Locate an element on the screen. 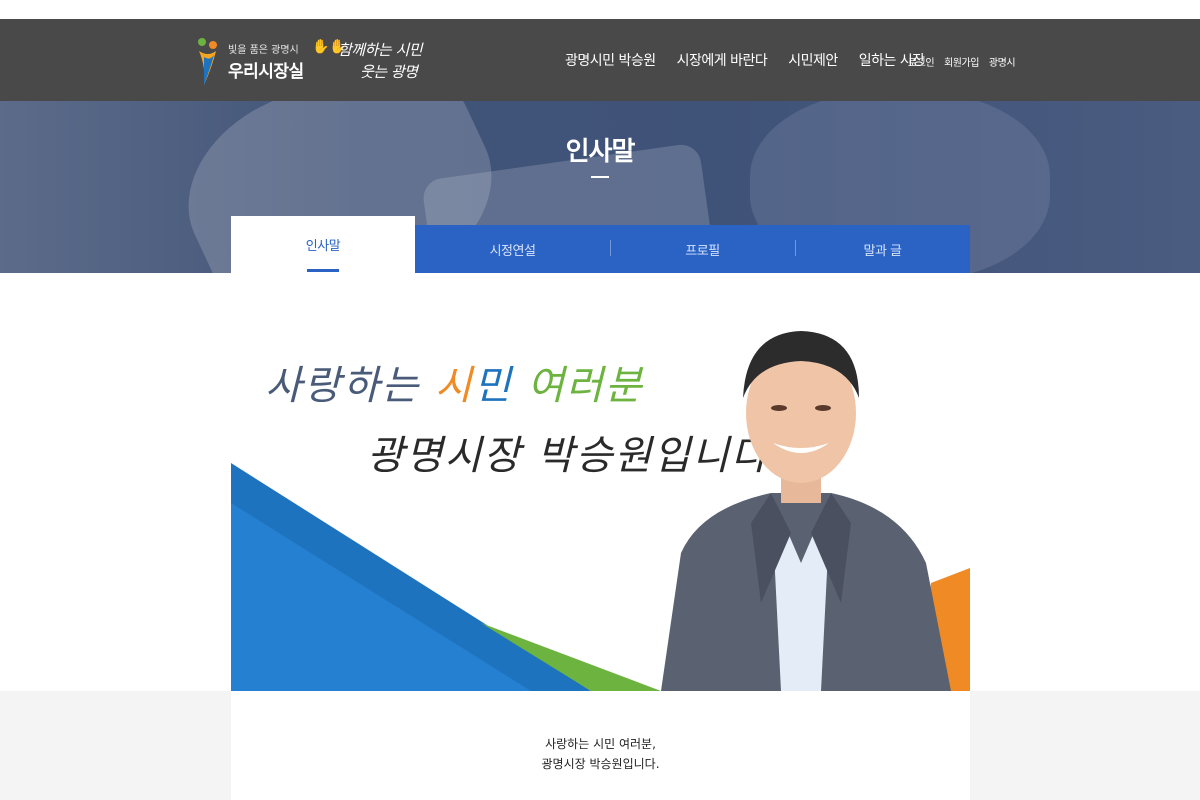 This screenshot has height=800, width=1200. logo-title: 우리시장실 is located at coordinates (266, 72).